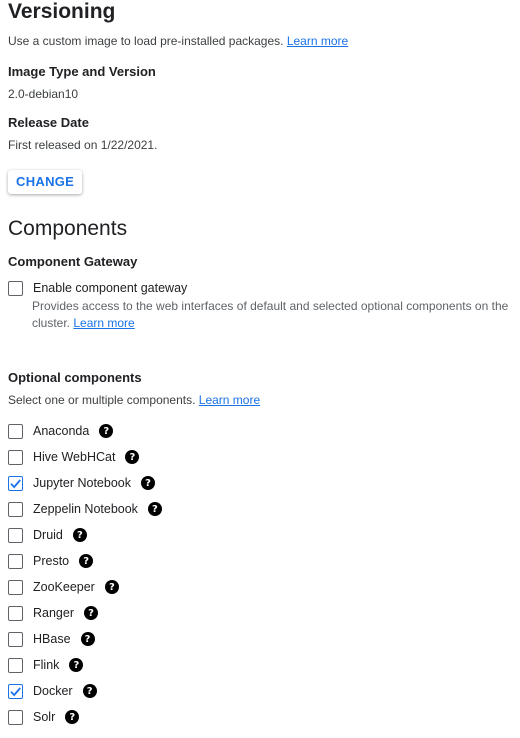 Image resolution: width=520 pixels, height=738 pixels. I want to click on component-checkbox-ranger, so click(15, 613).